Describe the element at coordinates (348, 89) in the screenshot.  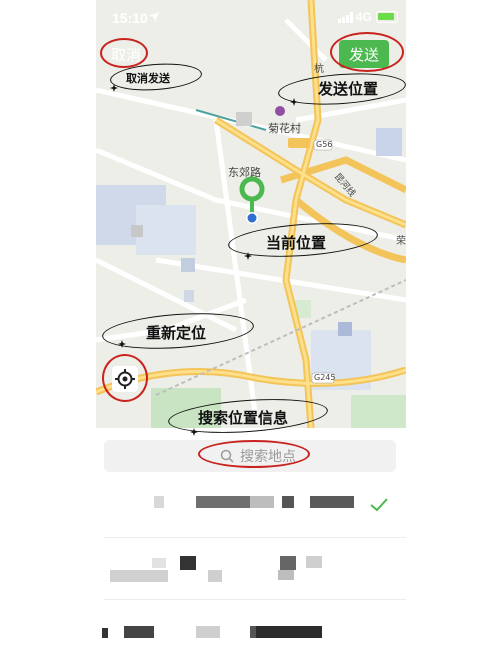
I see `annotation-send-location: 发送位置` at that location.